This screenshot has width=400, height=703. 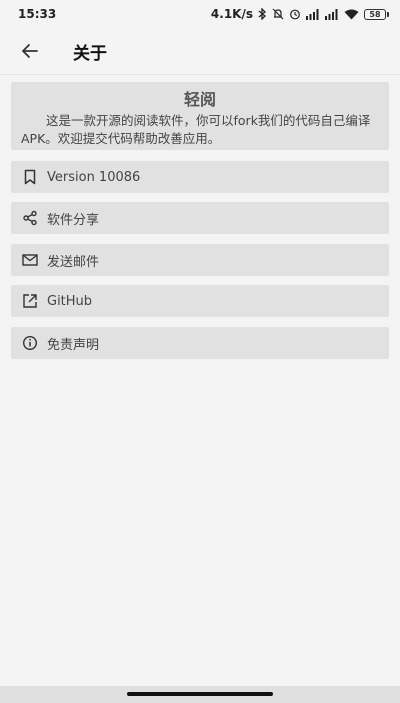 What do you see at coordinates (278, 14) in the screenshot?
I see `mute-icon` at bounding box center [278, 14].